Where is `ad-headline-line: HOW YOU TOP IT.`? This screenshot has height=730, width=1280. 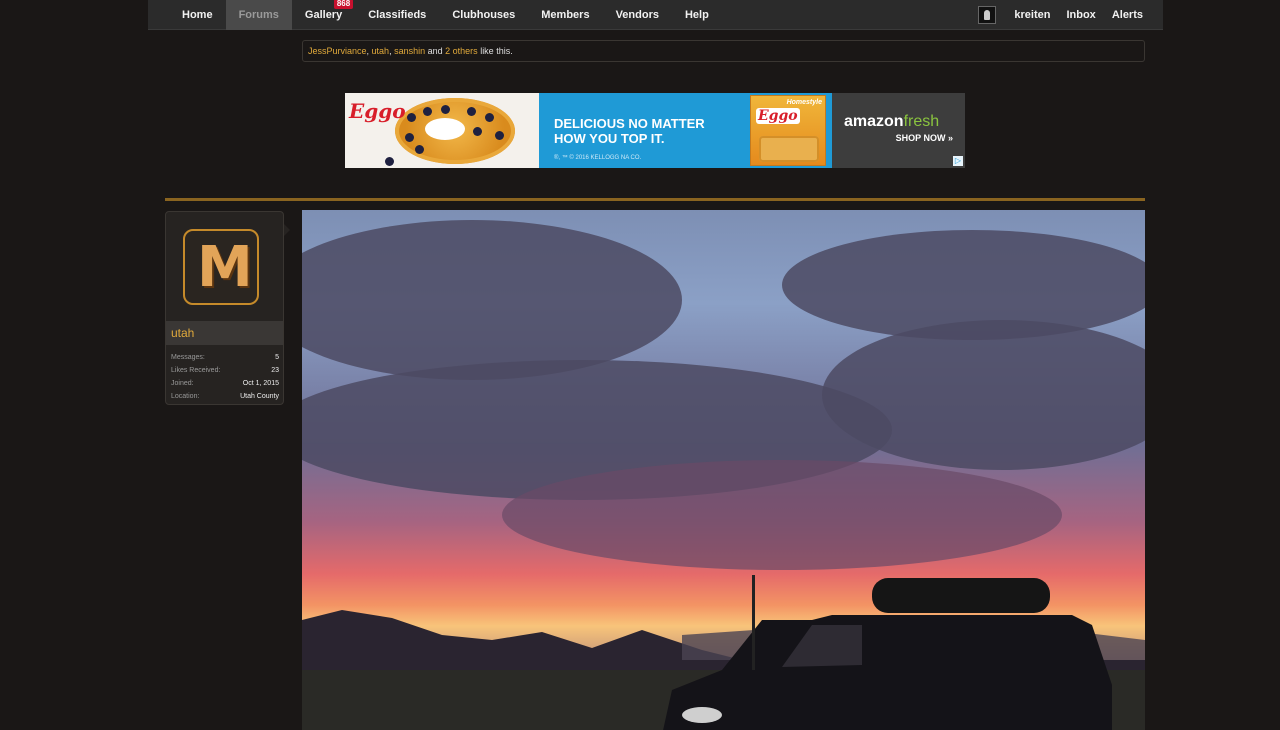
ad-headline-line: HOW YOU TOP IT. is located at coordinates (609, 138).